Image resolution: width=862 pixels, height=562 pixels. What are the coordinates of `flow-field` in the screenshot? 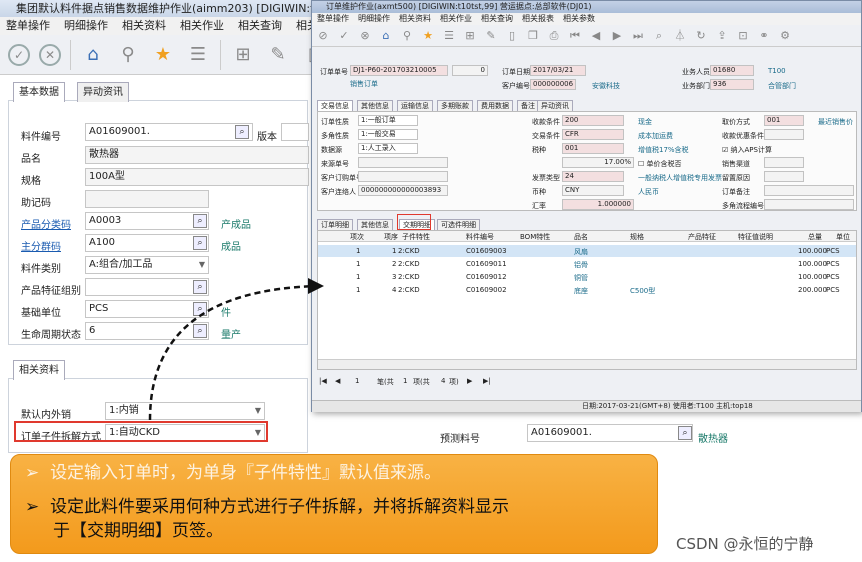 It's located at (809, 204).